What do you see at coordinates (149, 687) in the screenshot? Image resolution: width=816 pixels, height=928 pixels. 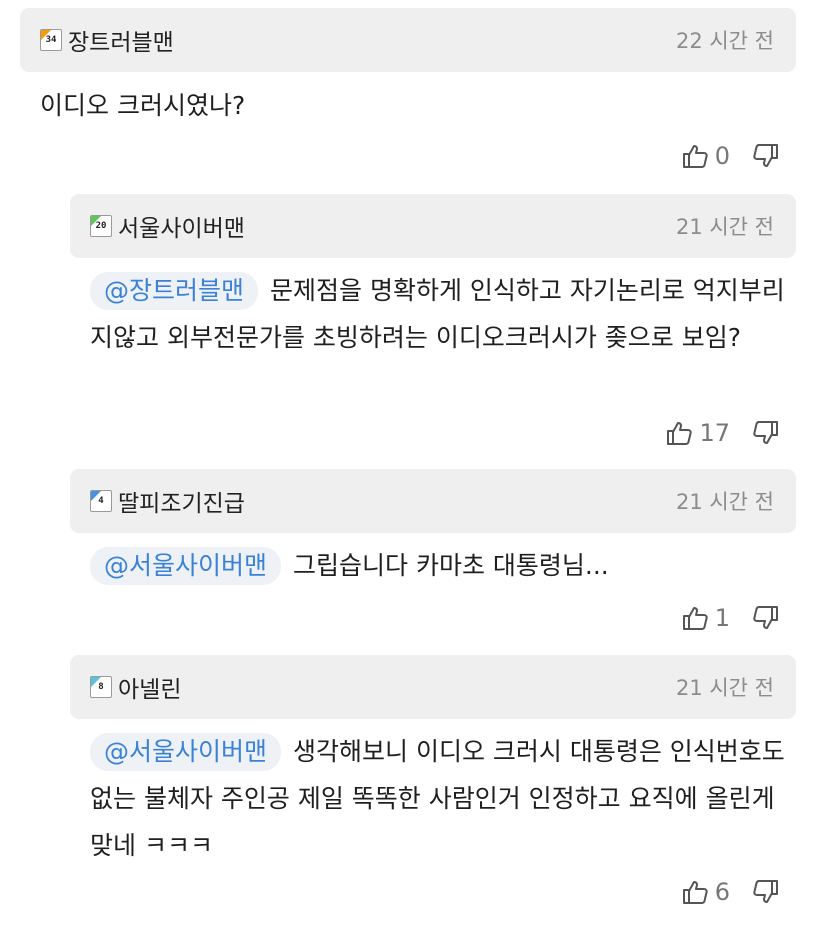 I see `username: 아넬린` at bounding box center [149, 687].